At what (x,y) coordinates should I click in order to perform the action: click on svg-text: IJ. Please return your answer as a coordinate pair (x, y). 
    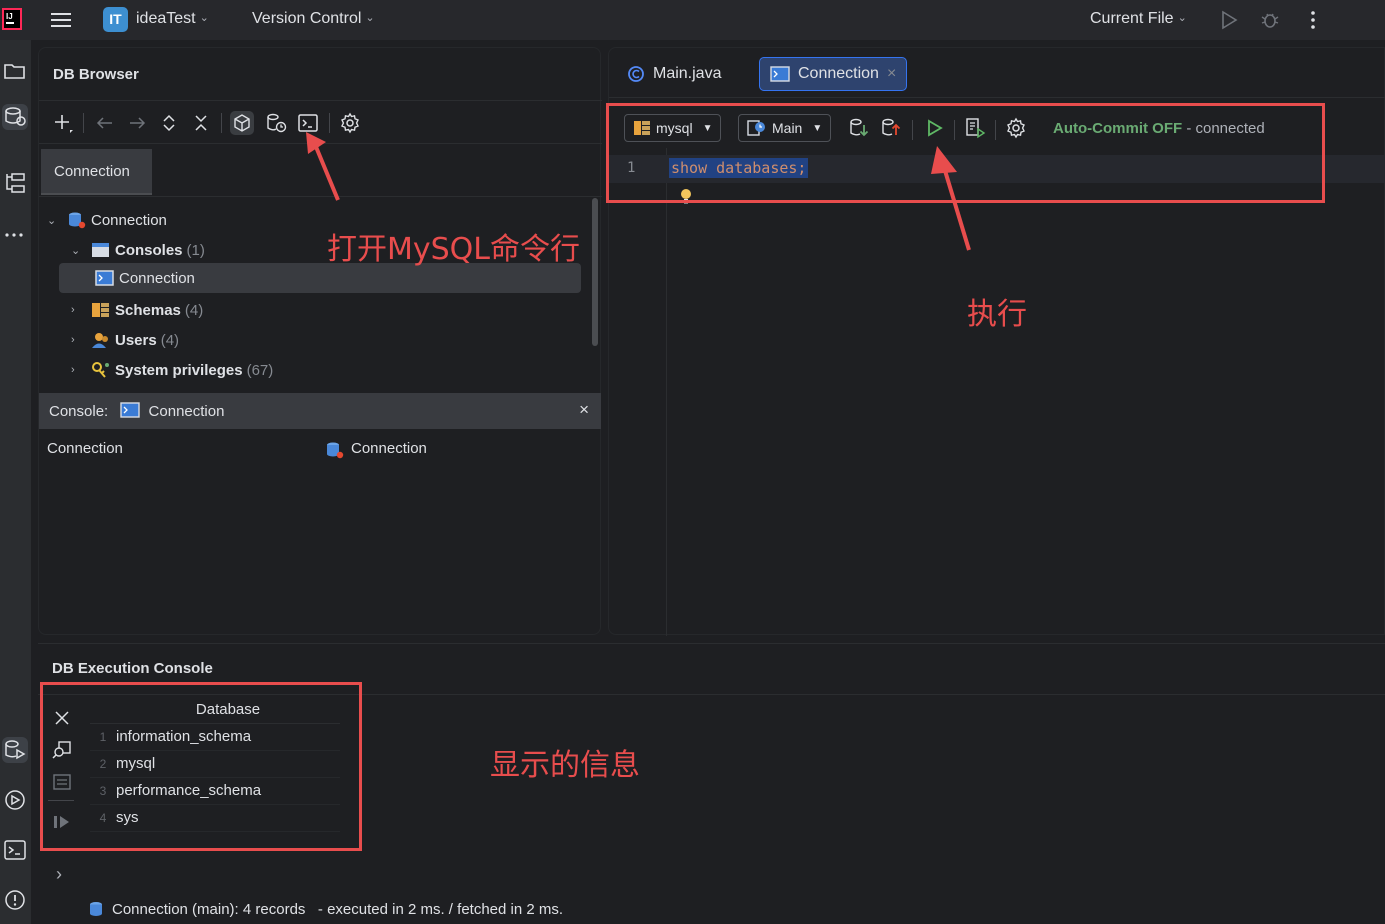
    Looking at the image, I should click on (9, 16).